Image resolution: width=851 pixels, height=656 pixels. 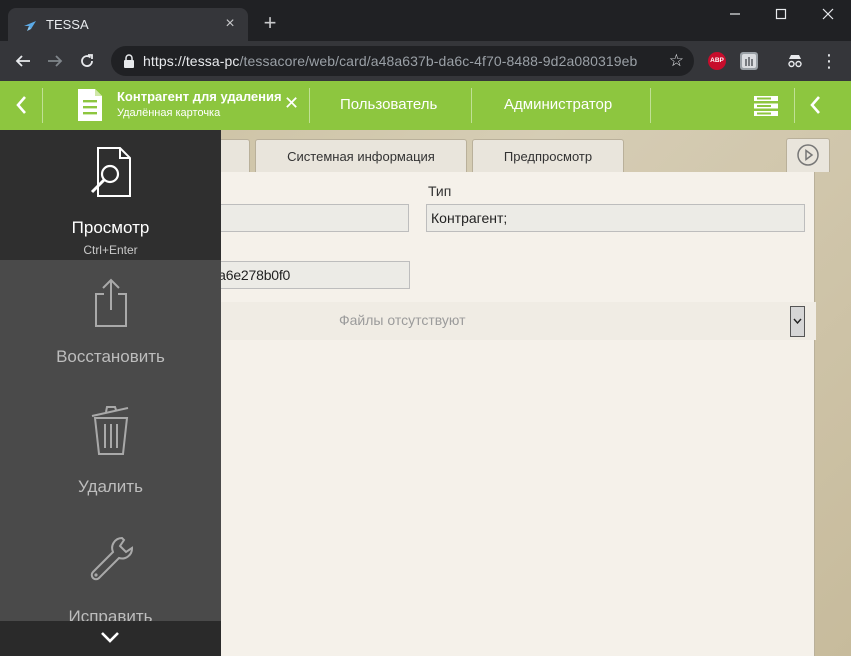 I want to click on preview-icon, so click(x=110, y=172).